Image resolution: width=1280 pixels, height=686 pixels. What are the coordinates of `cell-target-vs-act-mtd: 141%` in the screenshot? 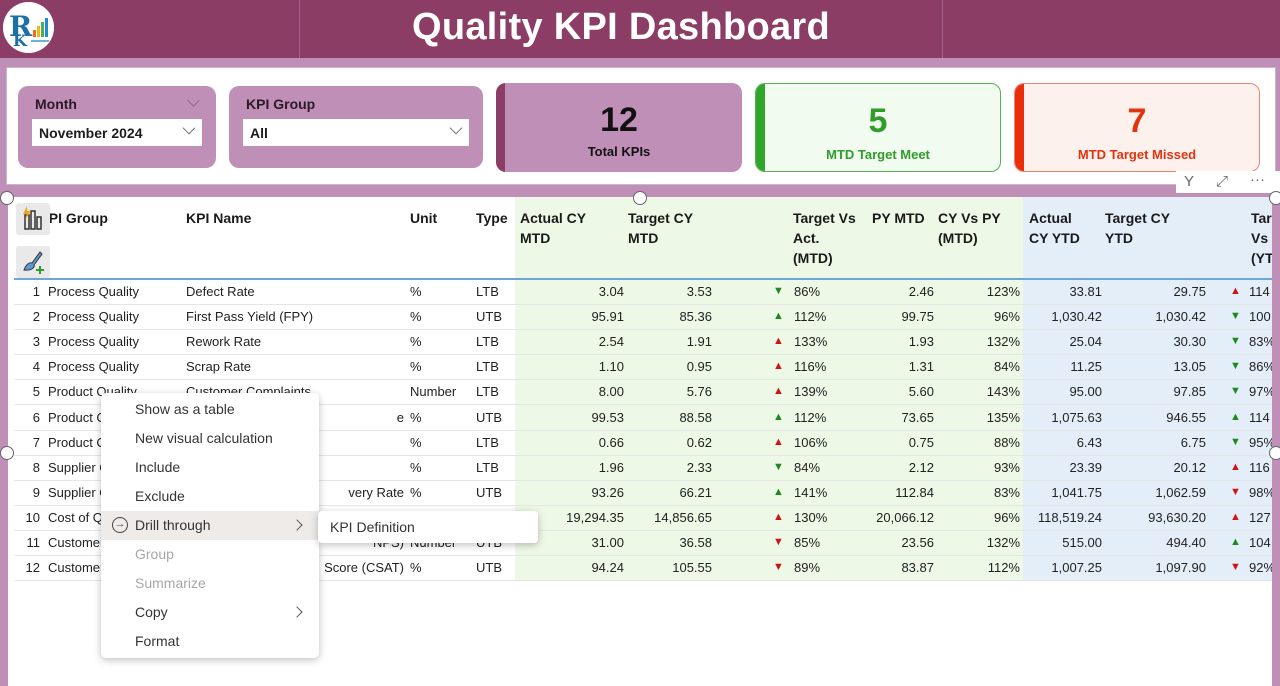 It's located at (811, 492).